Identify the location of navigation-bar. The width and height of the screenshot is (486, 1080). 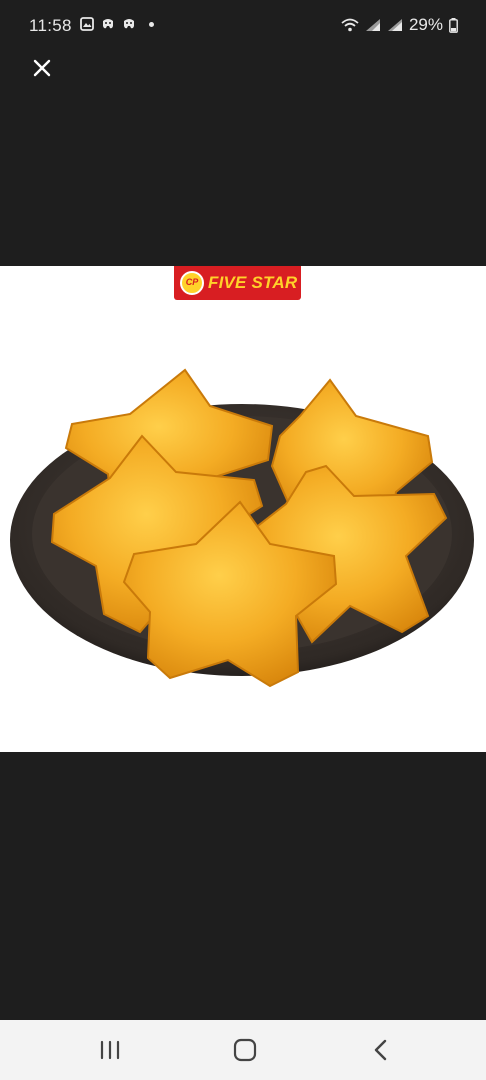
(243, 1050).